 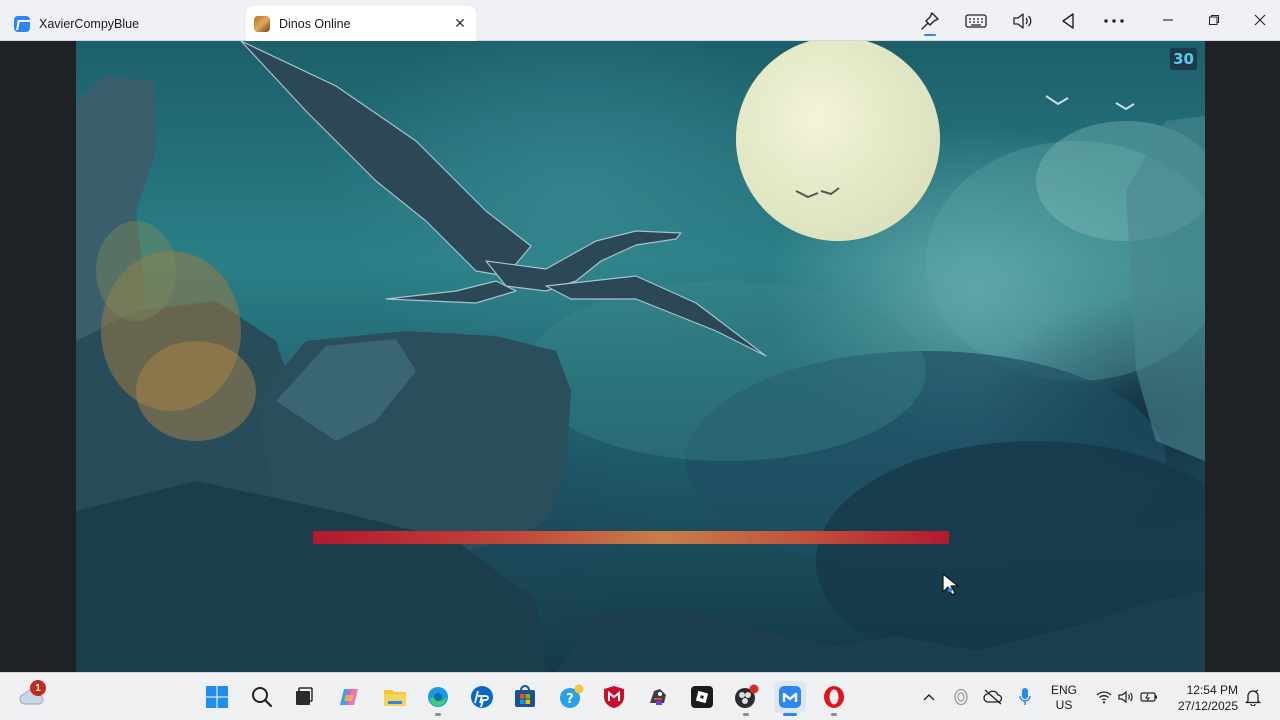 I want to click on start-button, so click(x=217, y=697).